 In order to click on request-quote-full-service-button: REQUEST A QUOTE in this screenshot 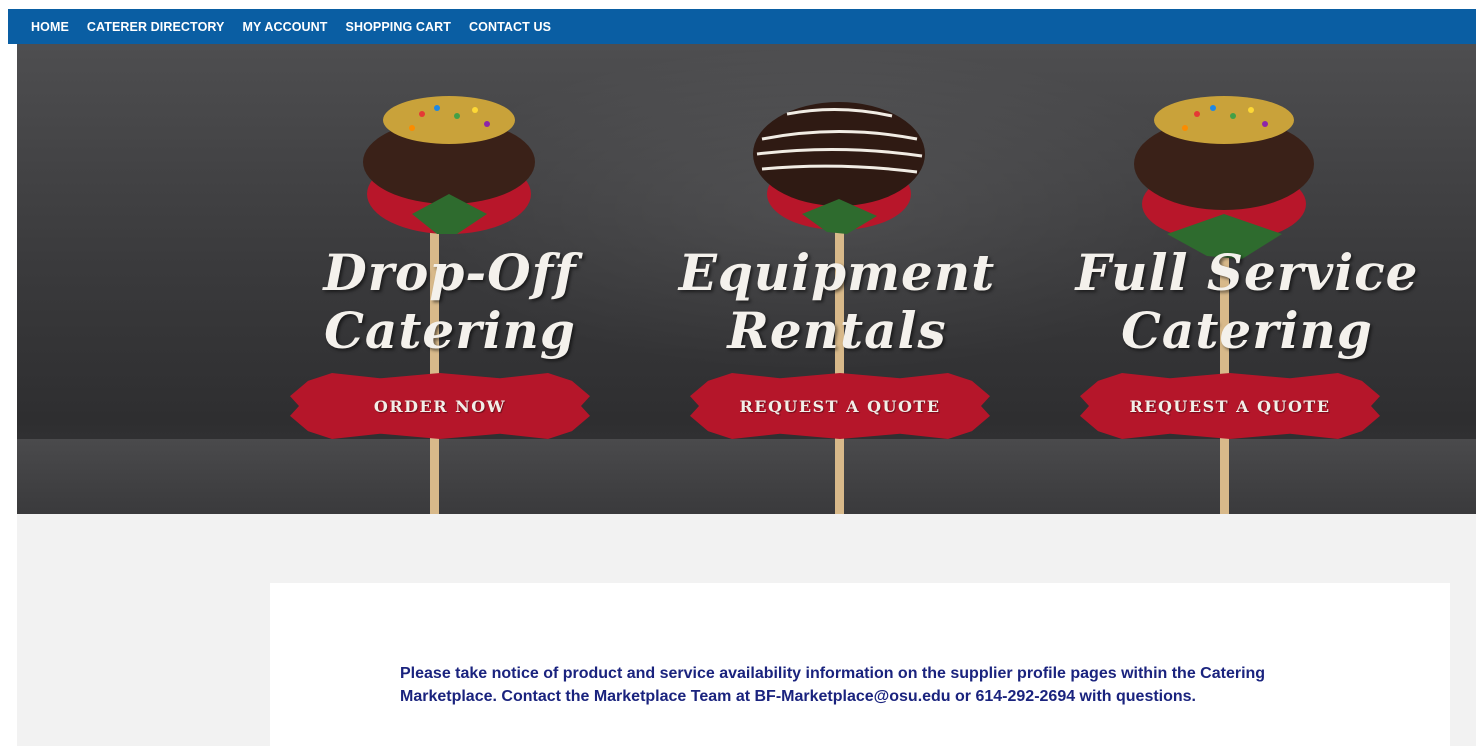, I will do `click(1230, 406)`.